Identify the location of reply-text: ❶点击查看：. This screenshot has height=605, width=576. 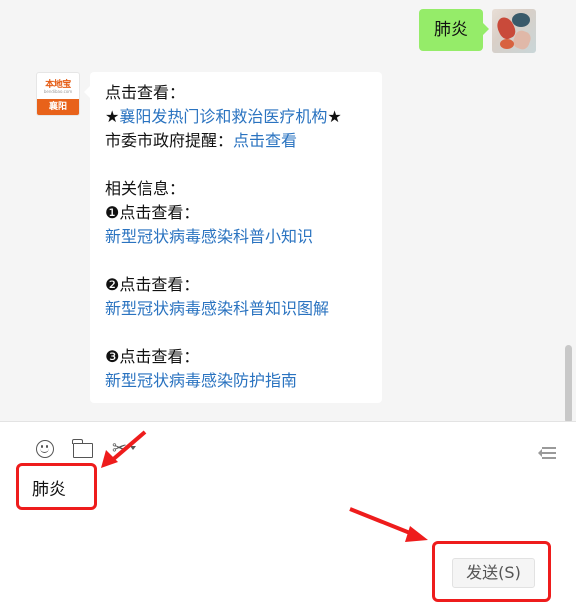
(152, 212).